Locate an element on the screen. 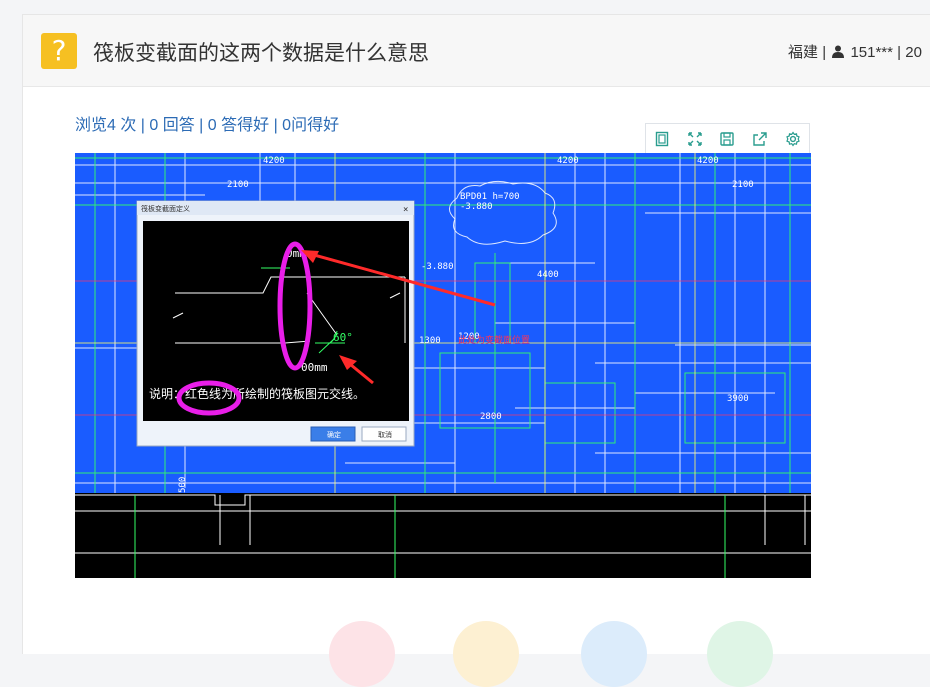 This screenshot has height=687, width=930. question-stats: 浏览4 次 | 0 回答 | 0 答得好 | 0问得好 is located at coordinates (207, 125).